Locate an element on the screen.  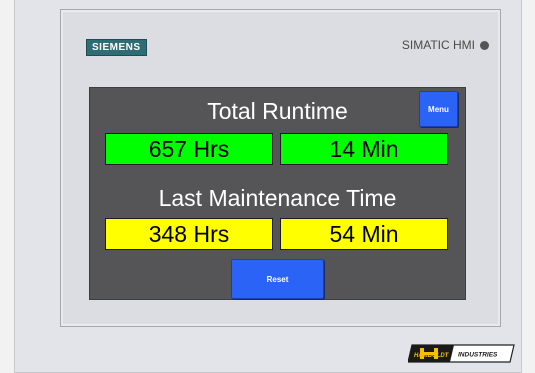
company-logo: HAMBOLDT INDUSTRIES is located at coordinates (462, 353).